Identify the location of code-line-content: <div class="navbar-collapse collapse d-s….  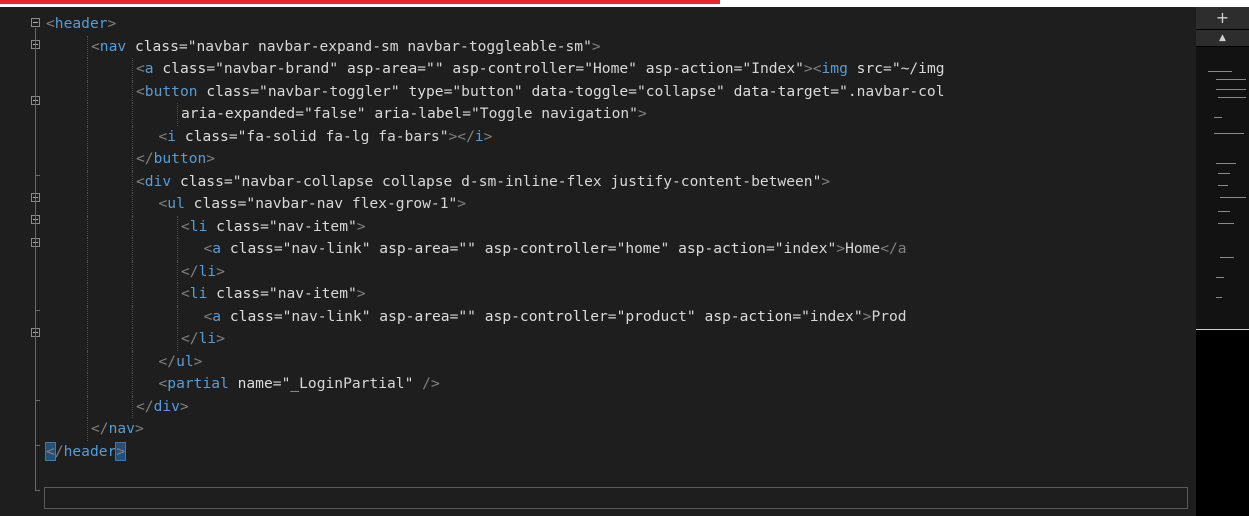
(483, 182).